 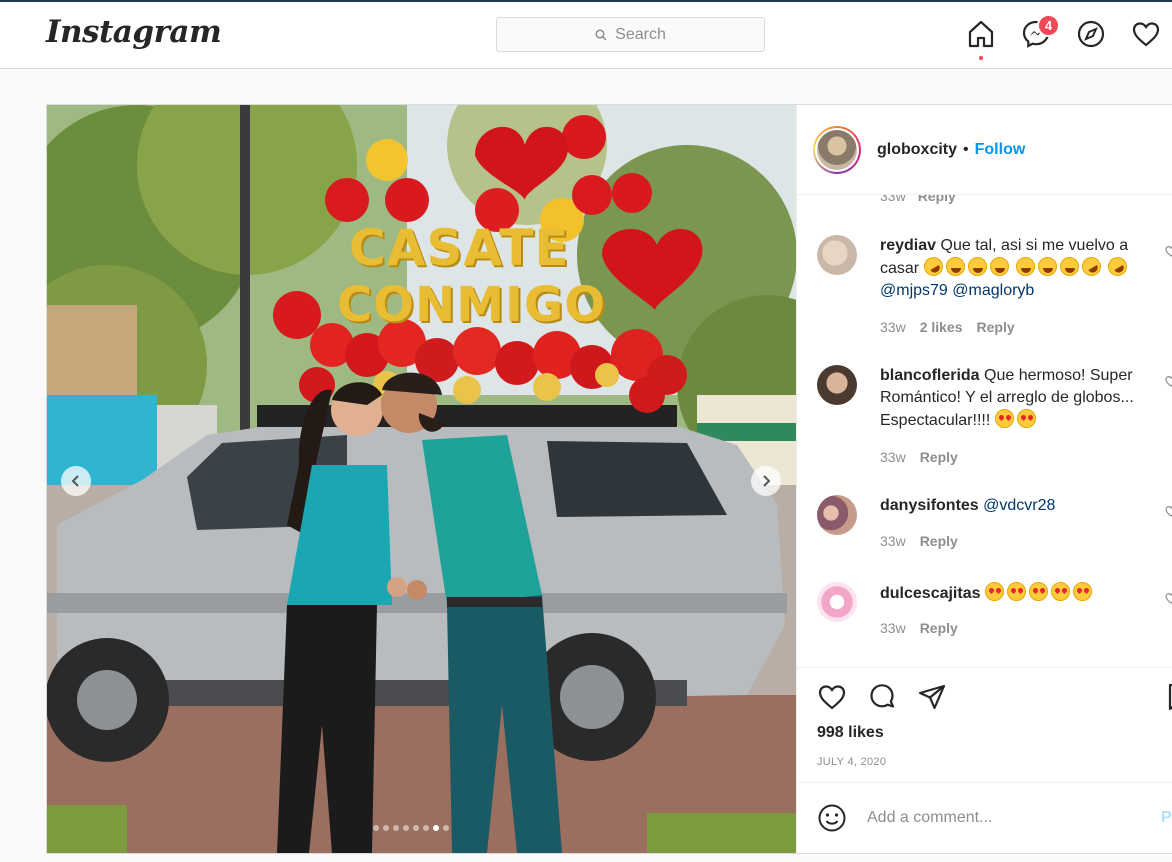 I want to click on commenter-username: dulcescajitas, so click(x=930, y=593).